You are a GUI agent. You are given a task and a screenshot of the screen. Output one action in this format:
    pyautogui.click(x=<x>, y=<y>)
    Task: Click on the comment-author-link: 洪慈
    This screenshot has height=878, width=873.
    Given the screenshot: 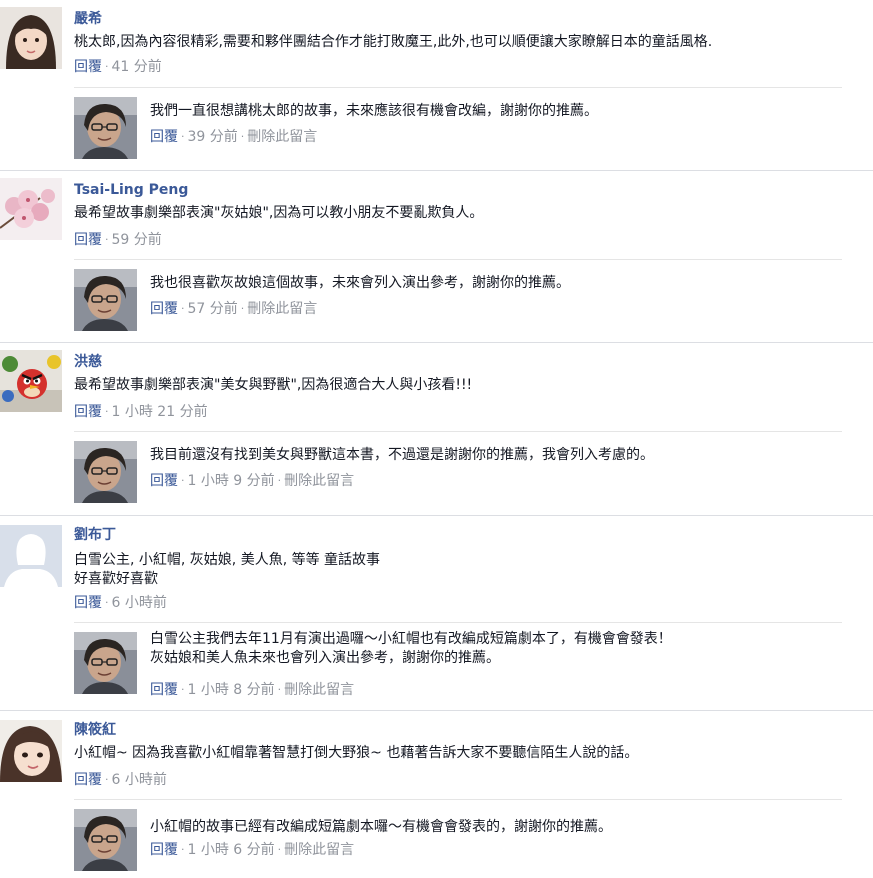 What is the action you would take?
    pyautogui.click(x=88, y=362)
    